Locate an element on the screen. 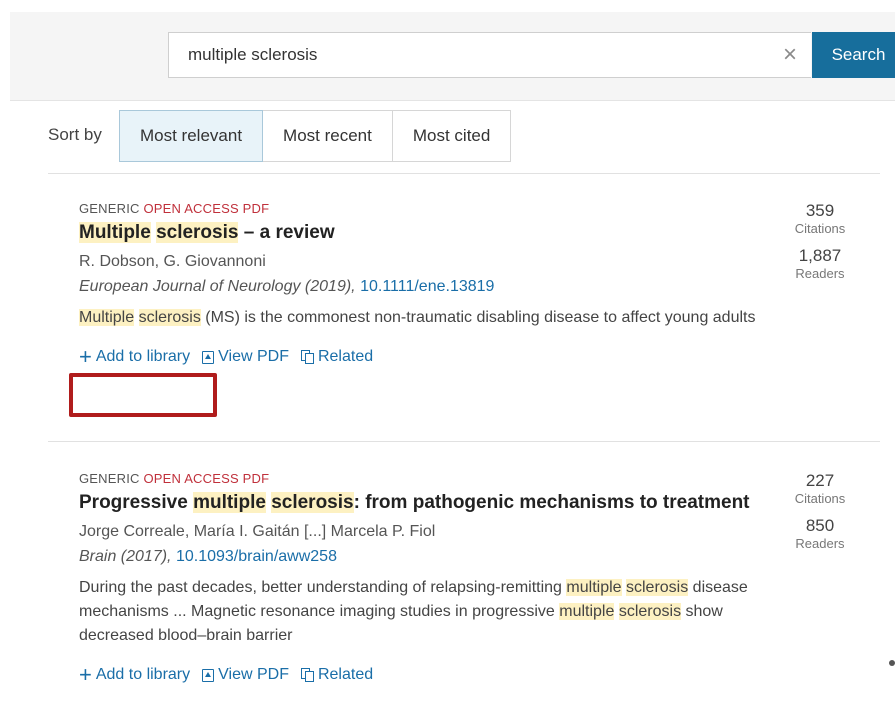 The height and width of the screenshot is (726, 895). doi-link: 10.1093/brain/aww258 is located at coordinates (256, 556).